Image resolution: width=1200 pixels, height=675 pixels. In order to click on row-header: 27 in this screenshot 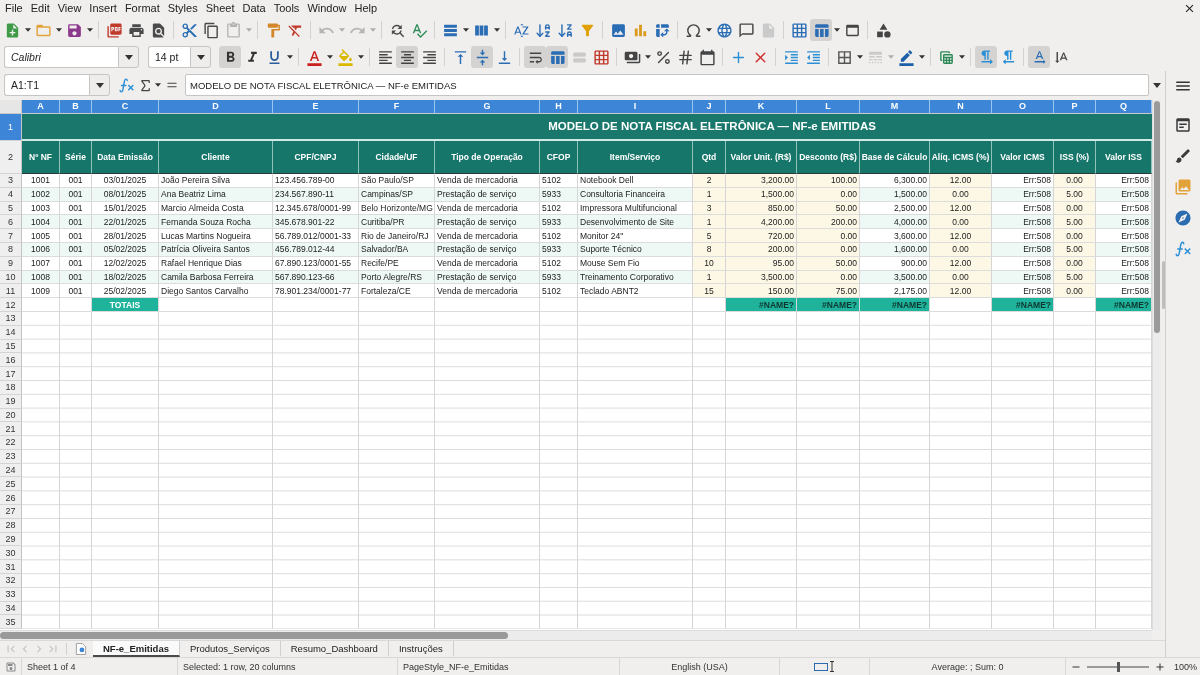, I will do `click(11, 512)`.